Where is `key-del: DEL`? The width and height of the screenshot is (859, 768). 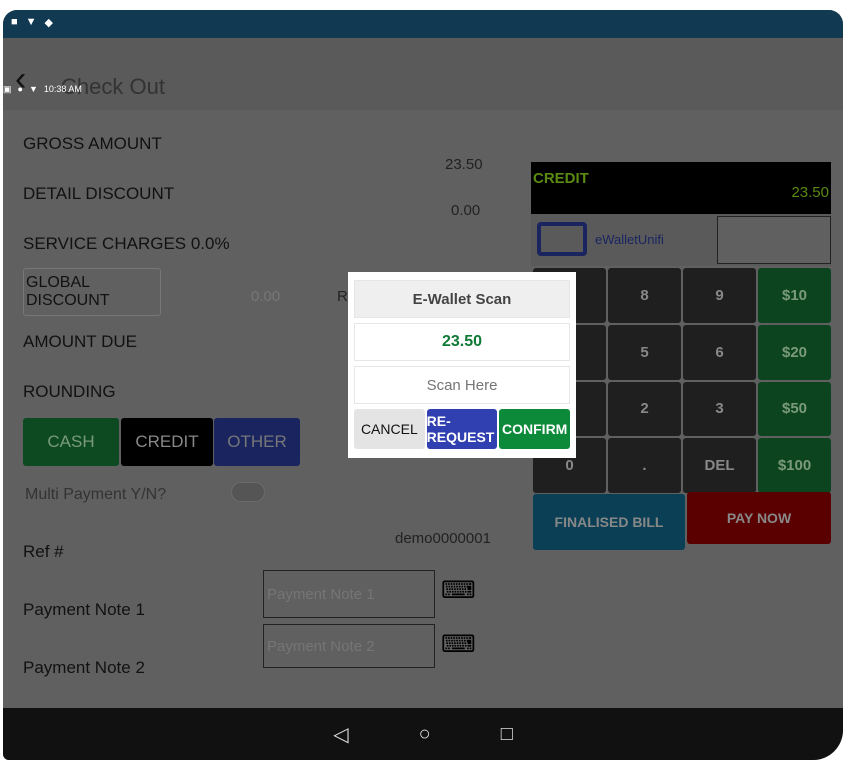
key-del: DEL is located at coordinates (719, 465).